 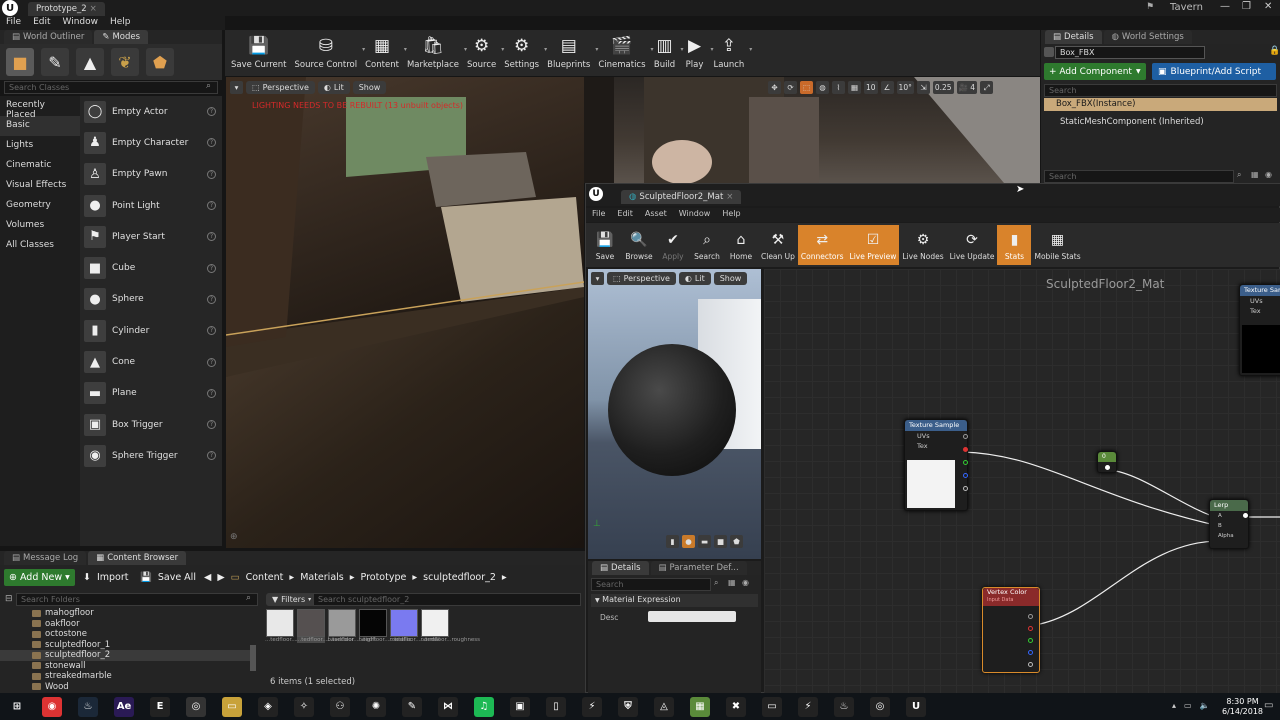 I want to click on tab-details: ▤ Details, so click(x=1073, y=37).